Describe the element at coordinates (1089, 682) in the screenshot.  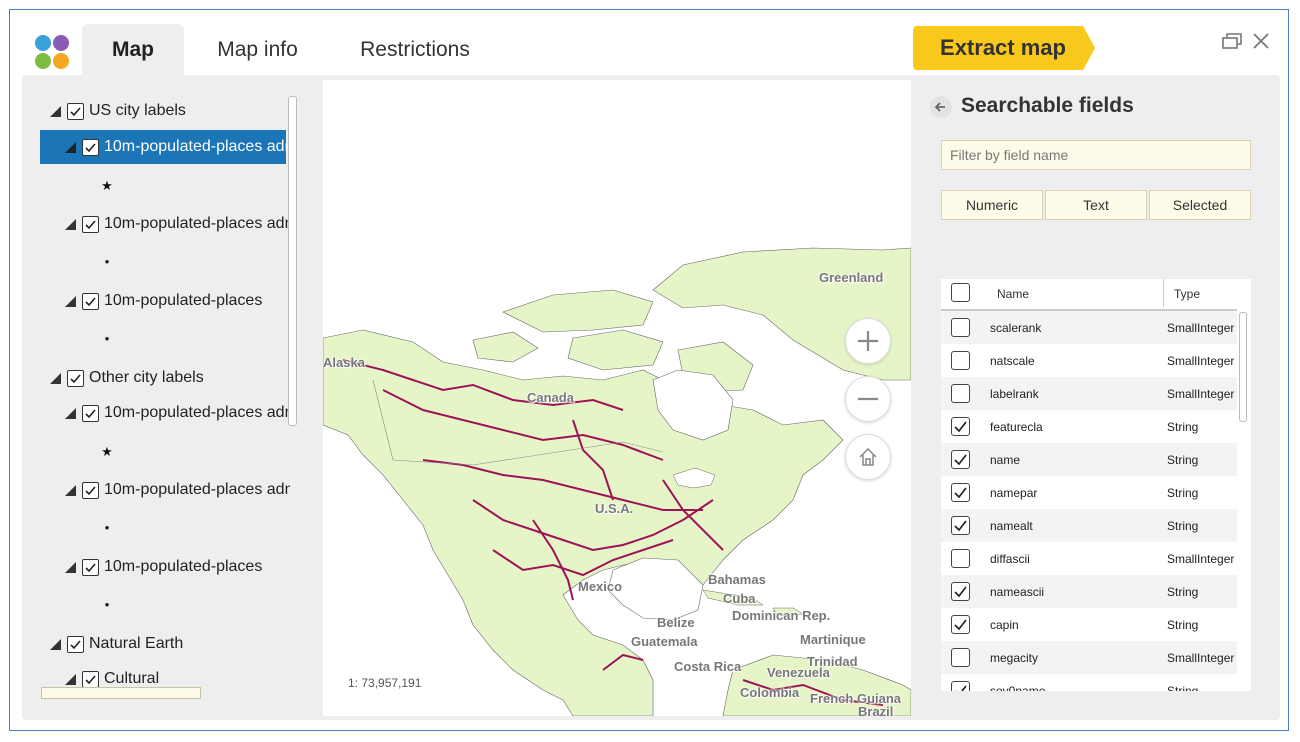
I see `table-row: sov0name String` at that location.